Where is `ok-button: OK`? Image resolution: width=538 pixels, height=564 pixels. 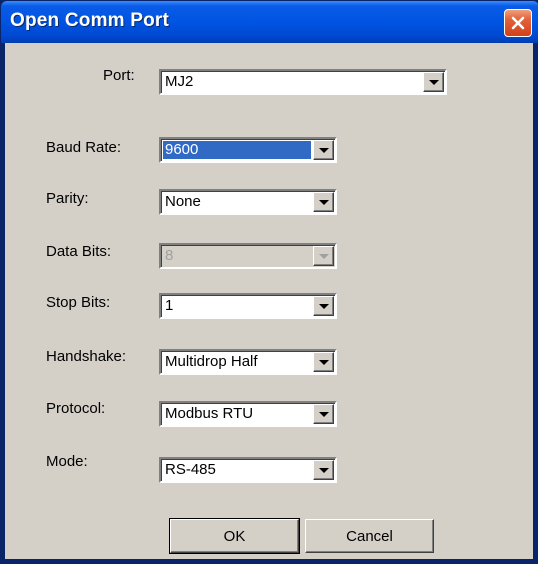
ok-button: OK is located at coordinates (234, 536).